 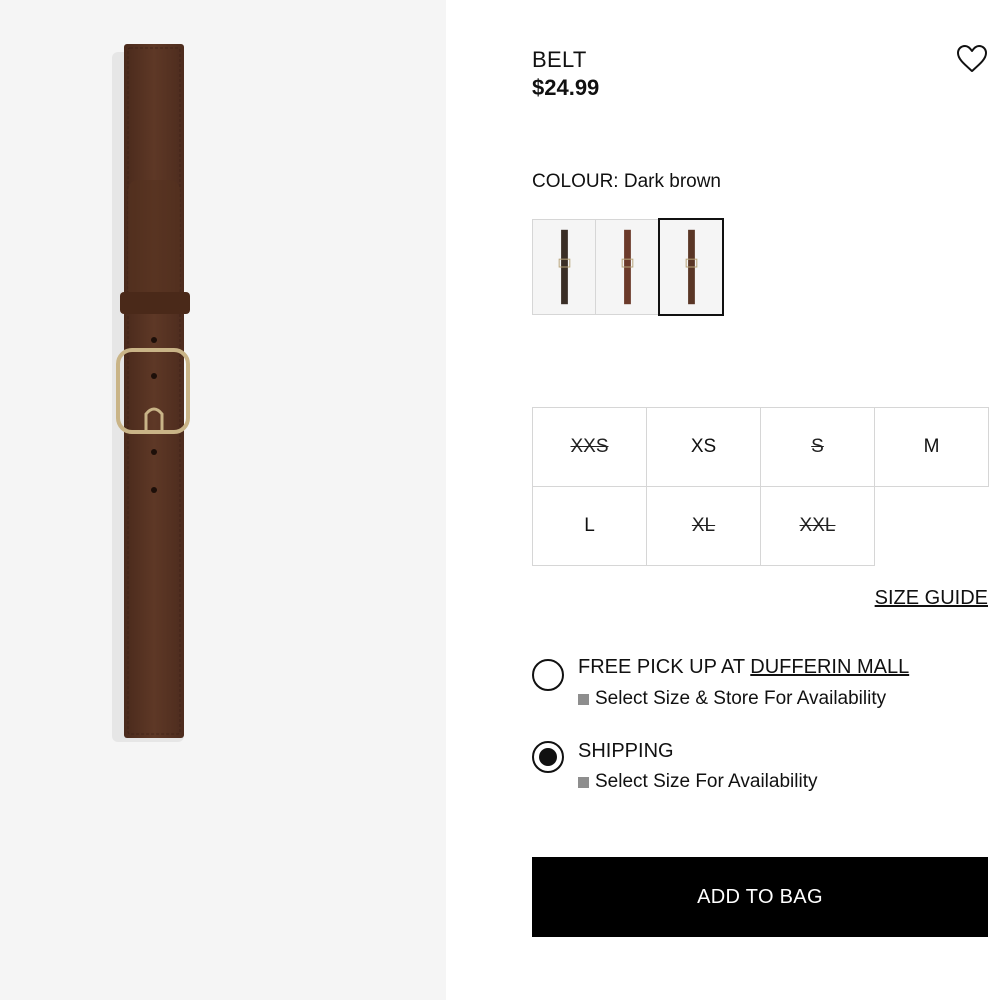 I want to click on shipping-title: SHIPPING, so click(x=626, y=751).